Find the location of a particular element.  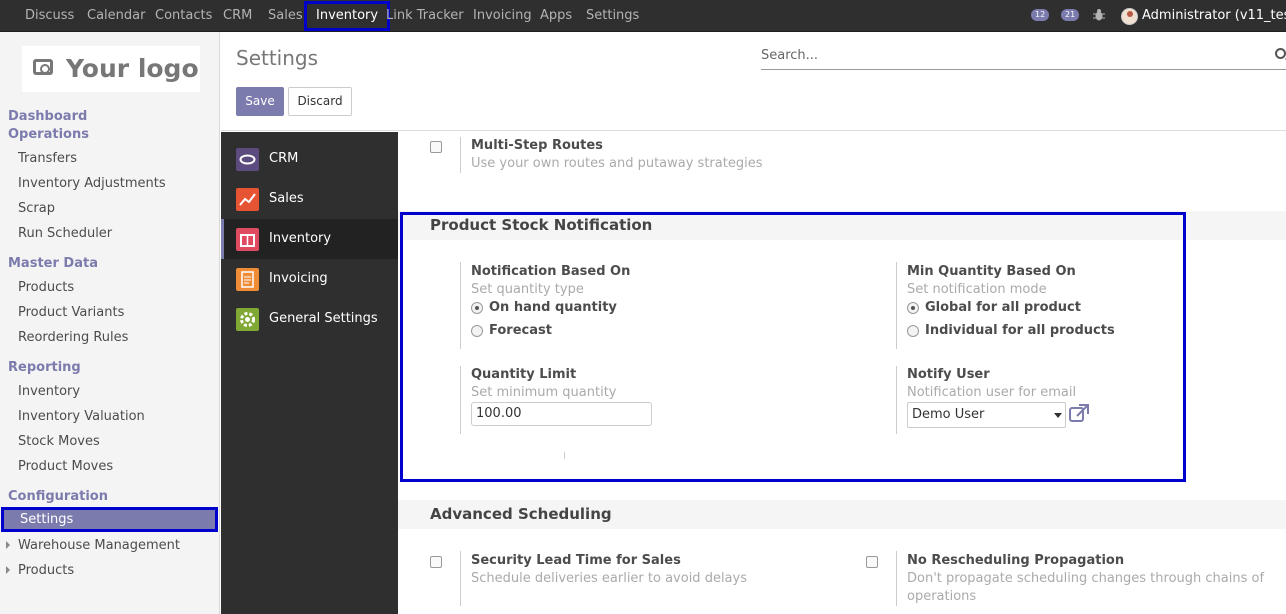

app-sales: Sales is located at coordinates (309, 199).